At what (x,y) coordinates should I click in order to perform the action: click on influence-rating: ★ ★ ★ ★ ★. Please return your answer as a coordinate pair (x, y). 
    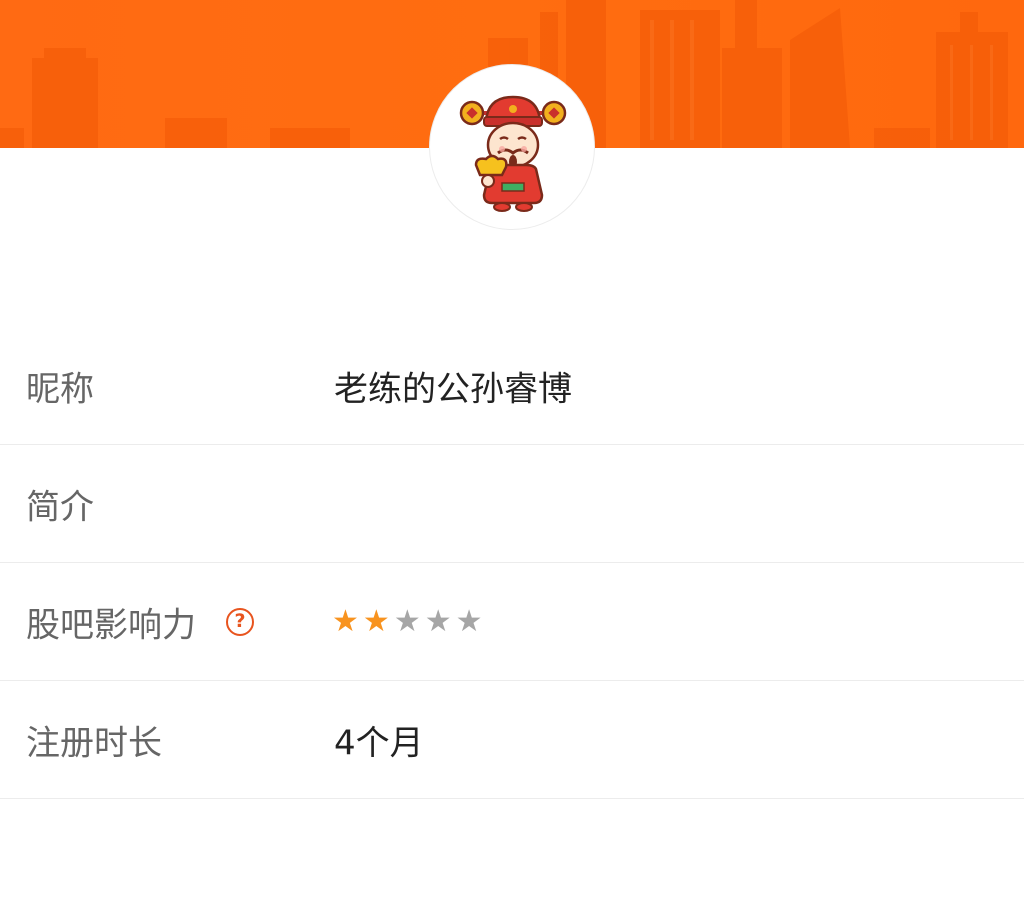
    Looking at the image, I should click on (407, 621).